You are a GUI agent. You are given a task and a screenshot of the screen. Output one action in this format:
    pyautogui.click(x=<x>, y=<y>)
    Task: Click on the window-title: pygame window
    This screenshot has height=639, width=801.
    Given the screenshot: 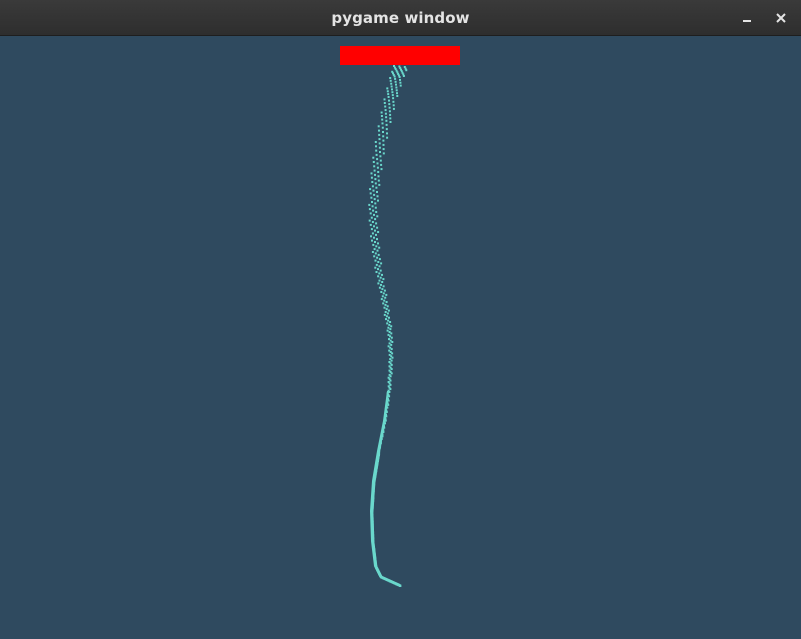 What is the action you would take?
    pyautogui.click(x=400, y=17)
    